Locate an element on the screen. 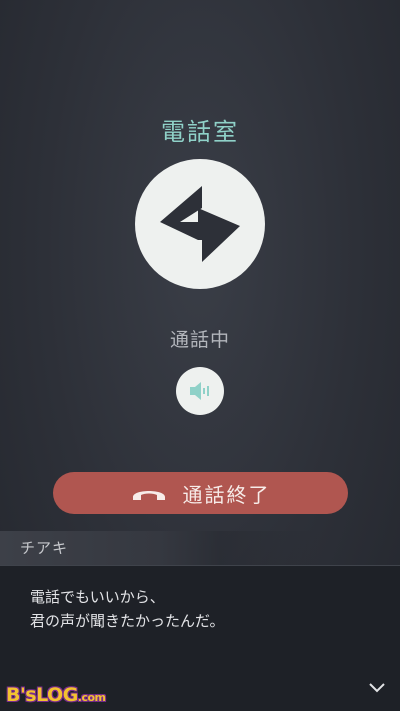 The width and height of the screenshot is (400, 711). phone-hangup-icon is located at coordinates (149, 493).